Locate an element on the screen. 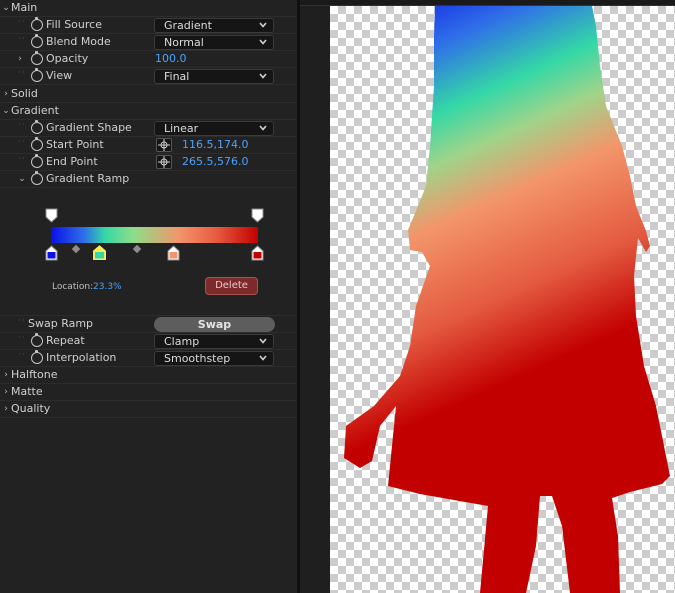  gradient-ramp-editor: Location: 23.3% Delete is located at coordinates (148, 252).